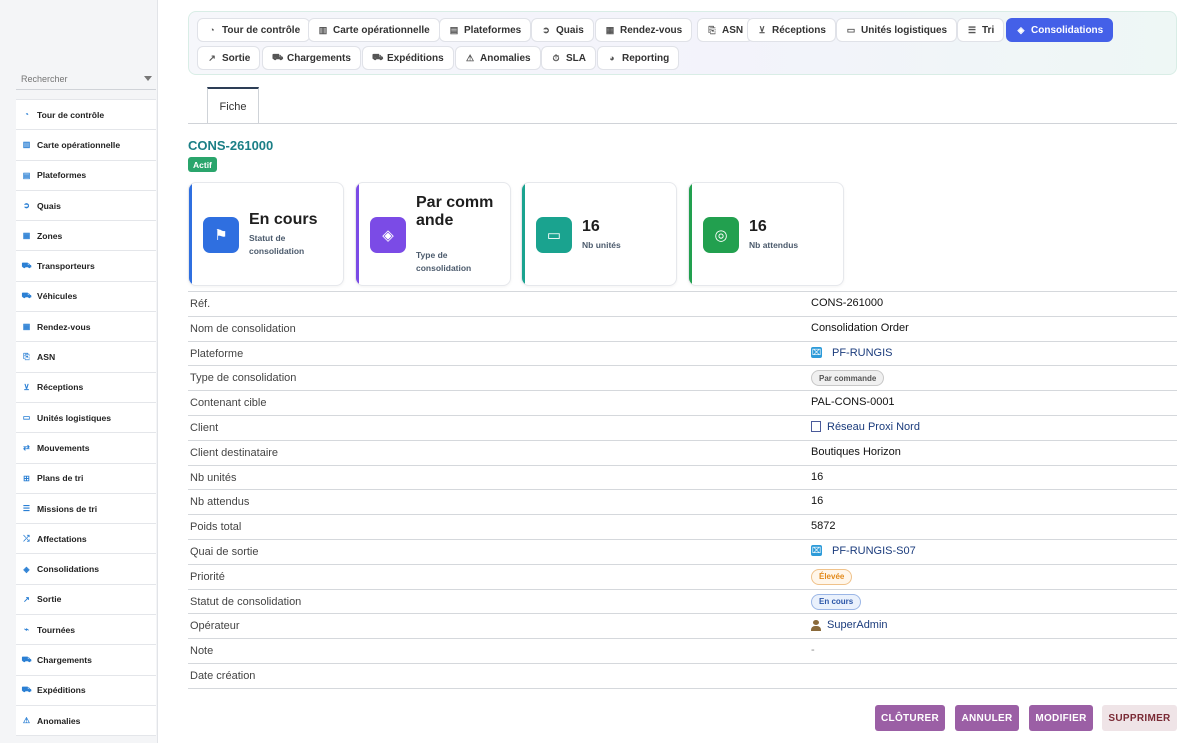  Describe the element at coordinates (26, 478) in the screenshot. I see `sitemap-icon: ⊞` at that location.